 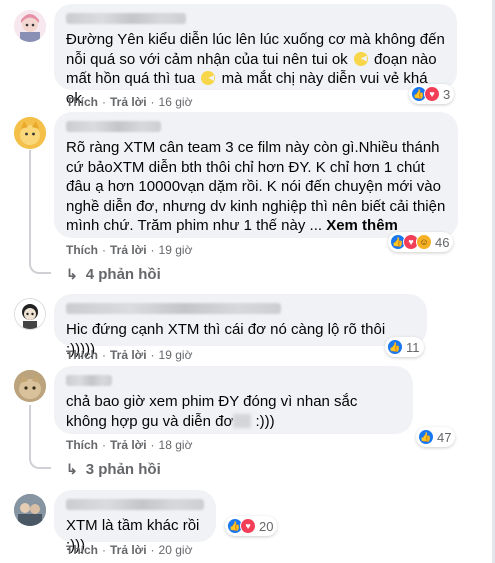 I want to click on comment-actions: Thích · Trả lời · 20 giờ, so click(x=129, y=550).